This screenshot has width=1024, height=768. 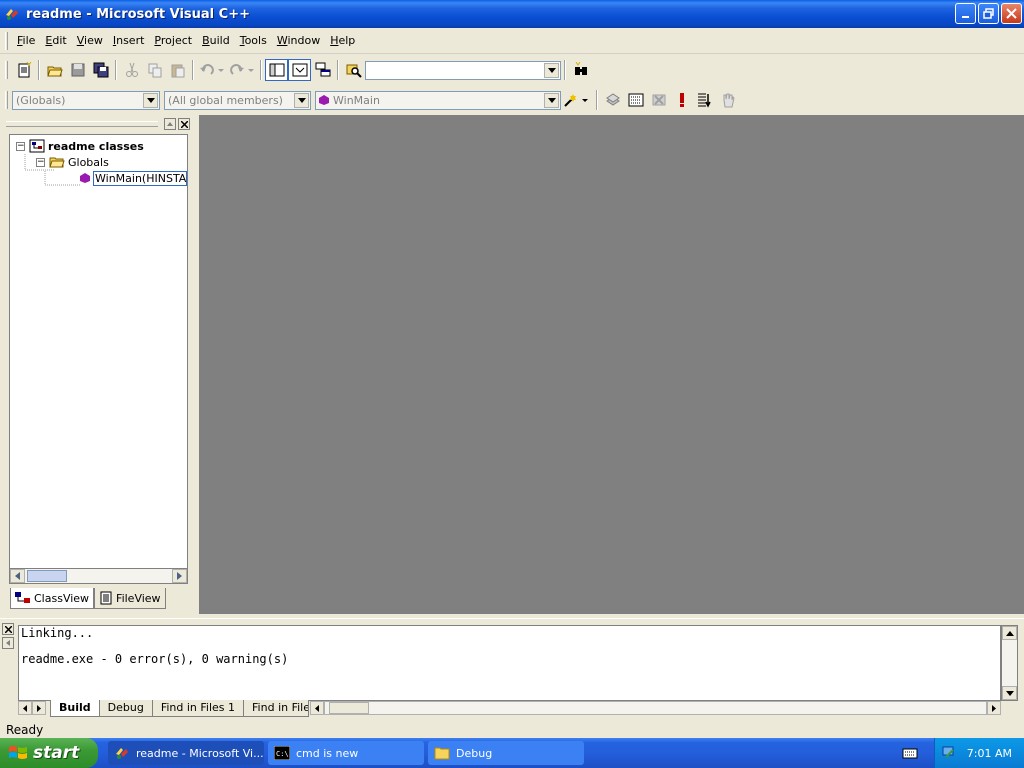 I want to click on scroll-up-button, so click(x=1009, y=633).